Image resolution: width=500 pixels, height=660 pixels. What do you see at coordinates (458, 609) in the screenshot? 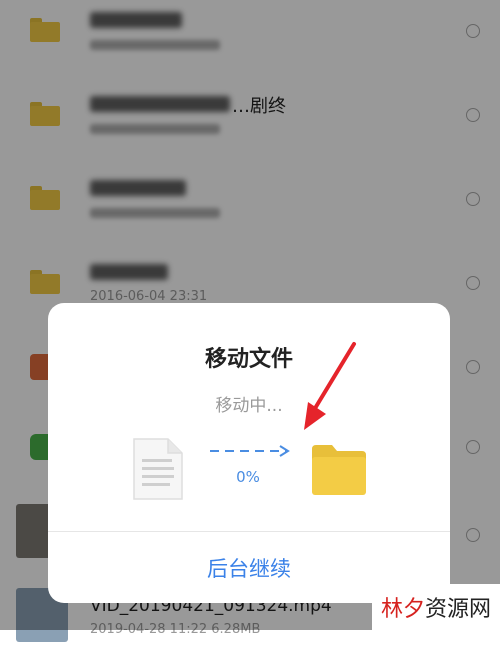
I see `watermark-text: 资源网` at bounding box center [458, 609].